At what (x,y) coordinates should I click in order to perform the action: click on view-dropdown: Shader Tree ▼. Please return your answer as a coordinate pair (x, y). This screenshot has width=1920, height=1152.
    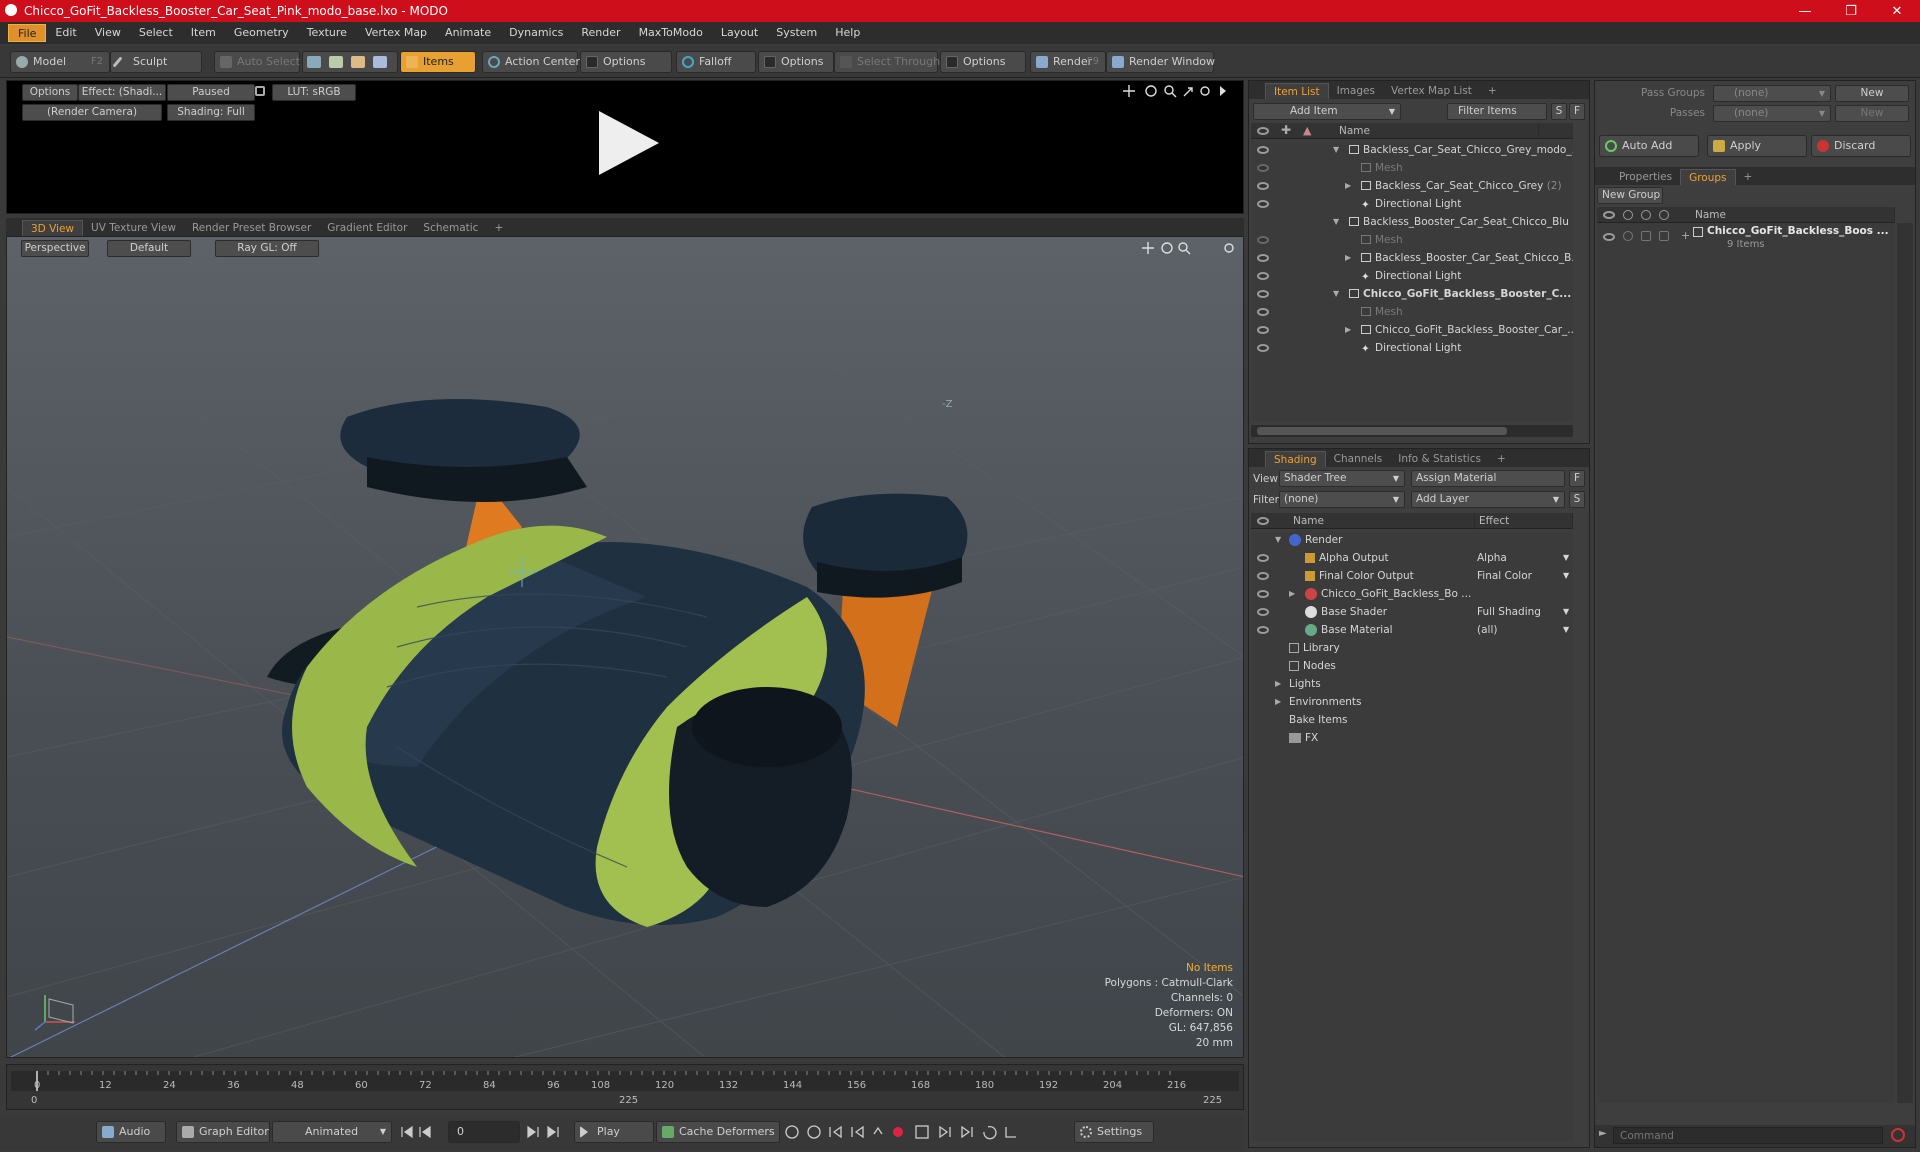
    Looking at the image, I should click on (1342, 478).